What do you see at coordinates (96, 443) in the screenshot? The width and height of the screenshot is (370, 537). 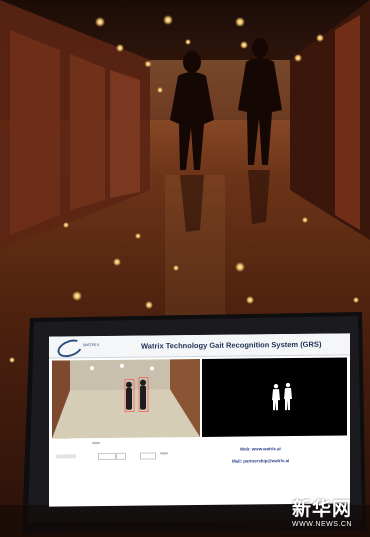 I see `control-button` at bounding box center [96, 443].